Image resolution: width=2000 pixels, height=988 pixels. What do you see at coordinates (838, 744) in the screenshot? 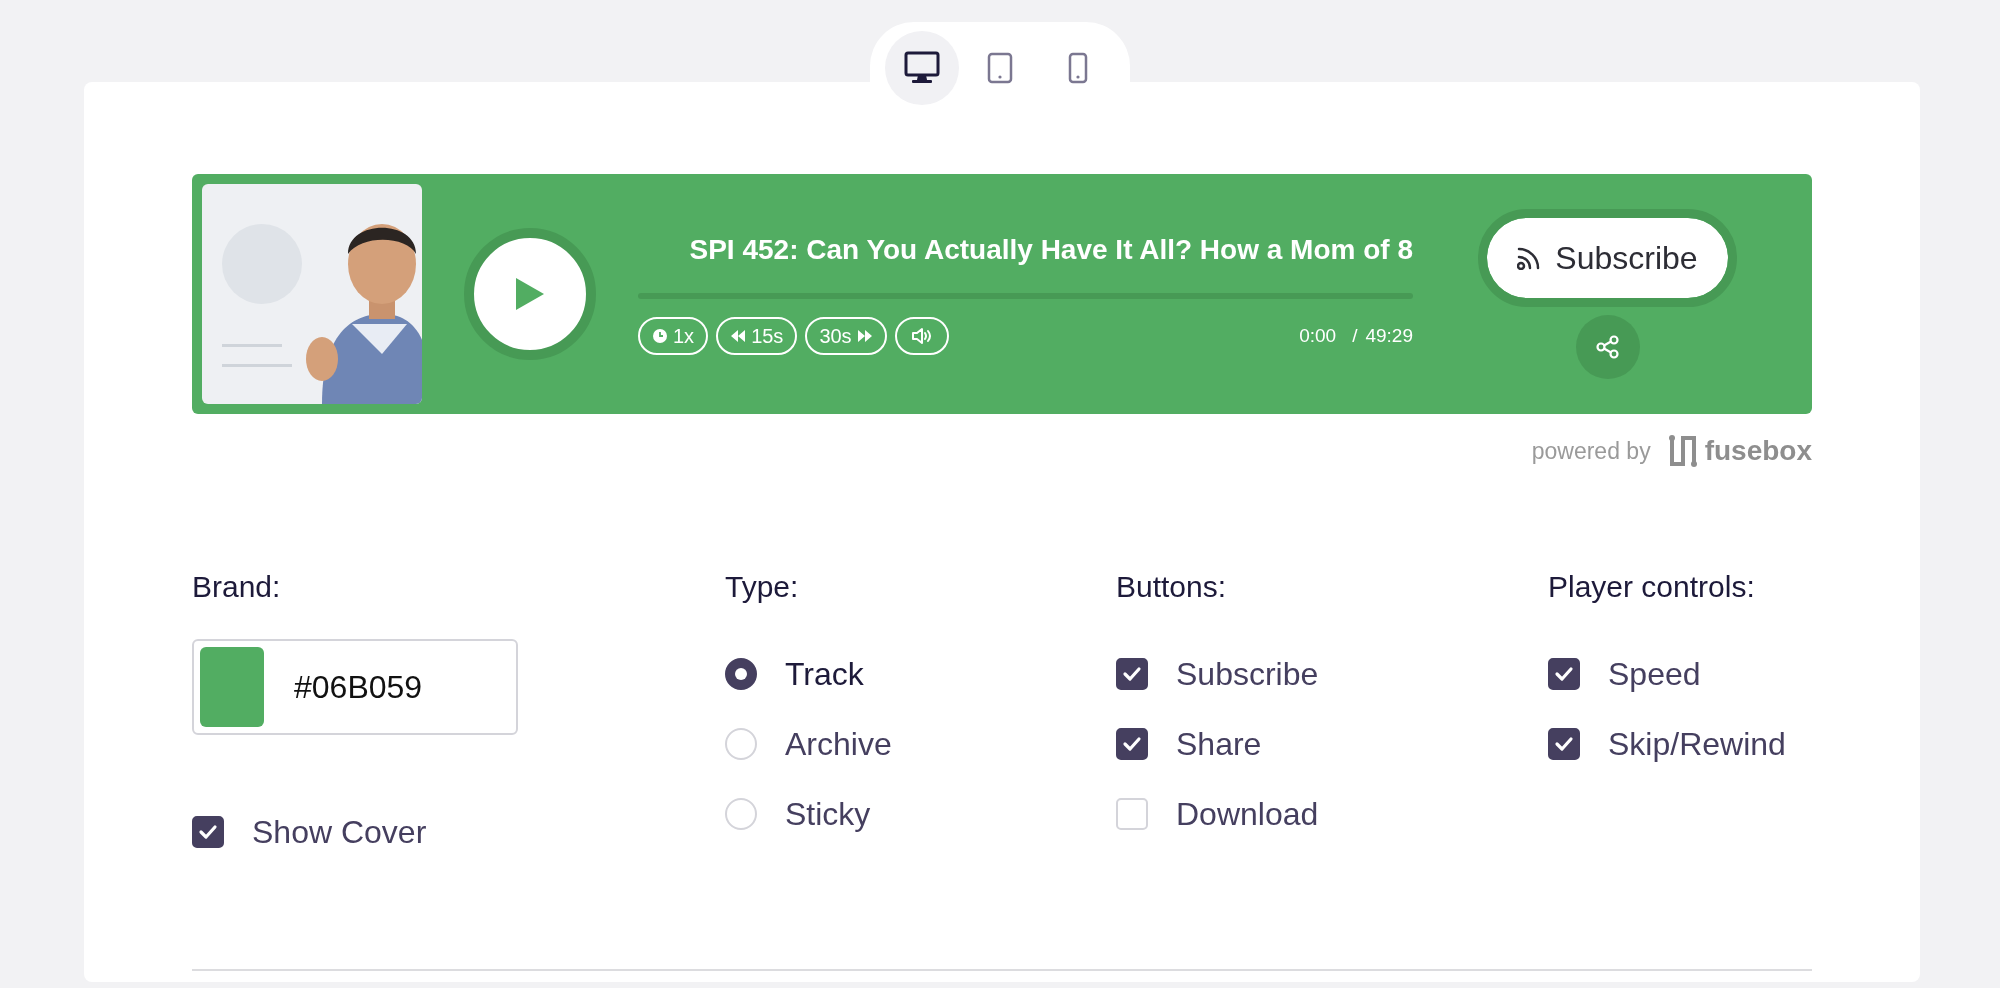
I see `radio-label: Archive` at bounding box center [838, 744].